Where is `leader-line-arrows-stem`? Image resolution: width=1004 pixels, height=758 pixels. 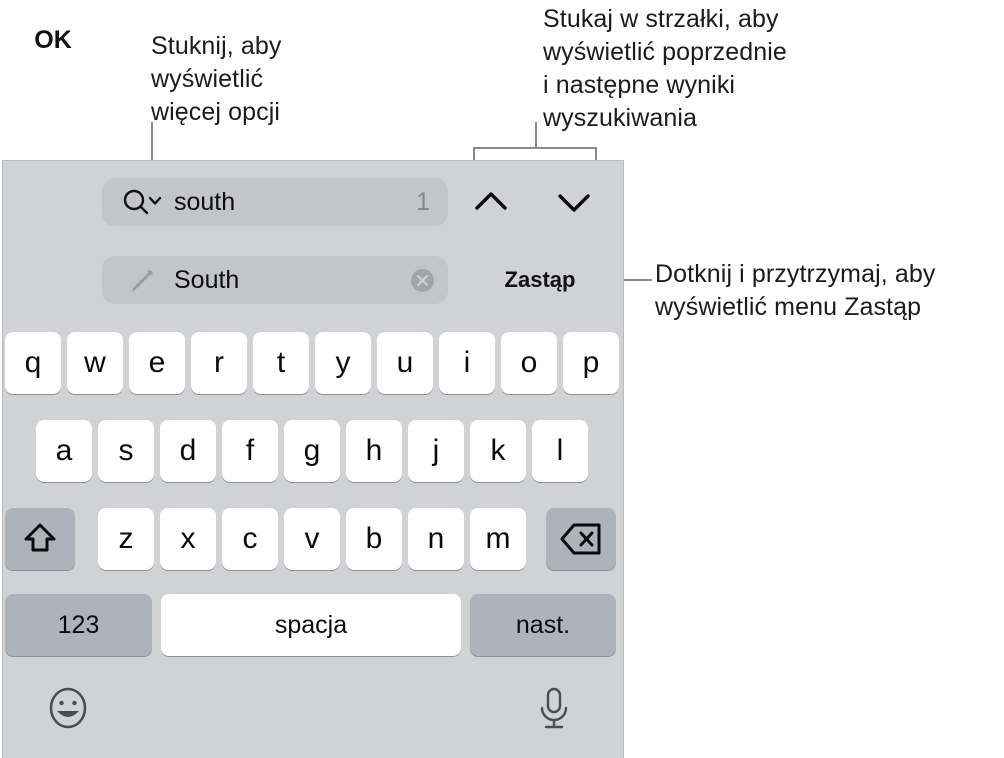 leader-line-arrows-stem is located at coordinates (536, 135).